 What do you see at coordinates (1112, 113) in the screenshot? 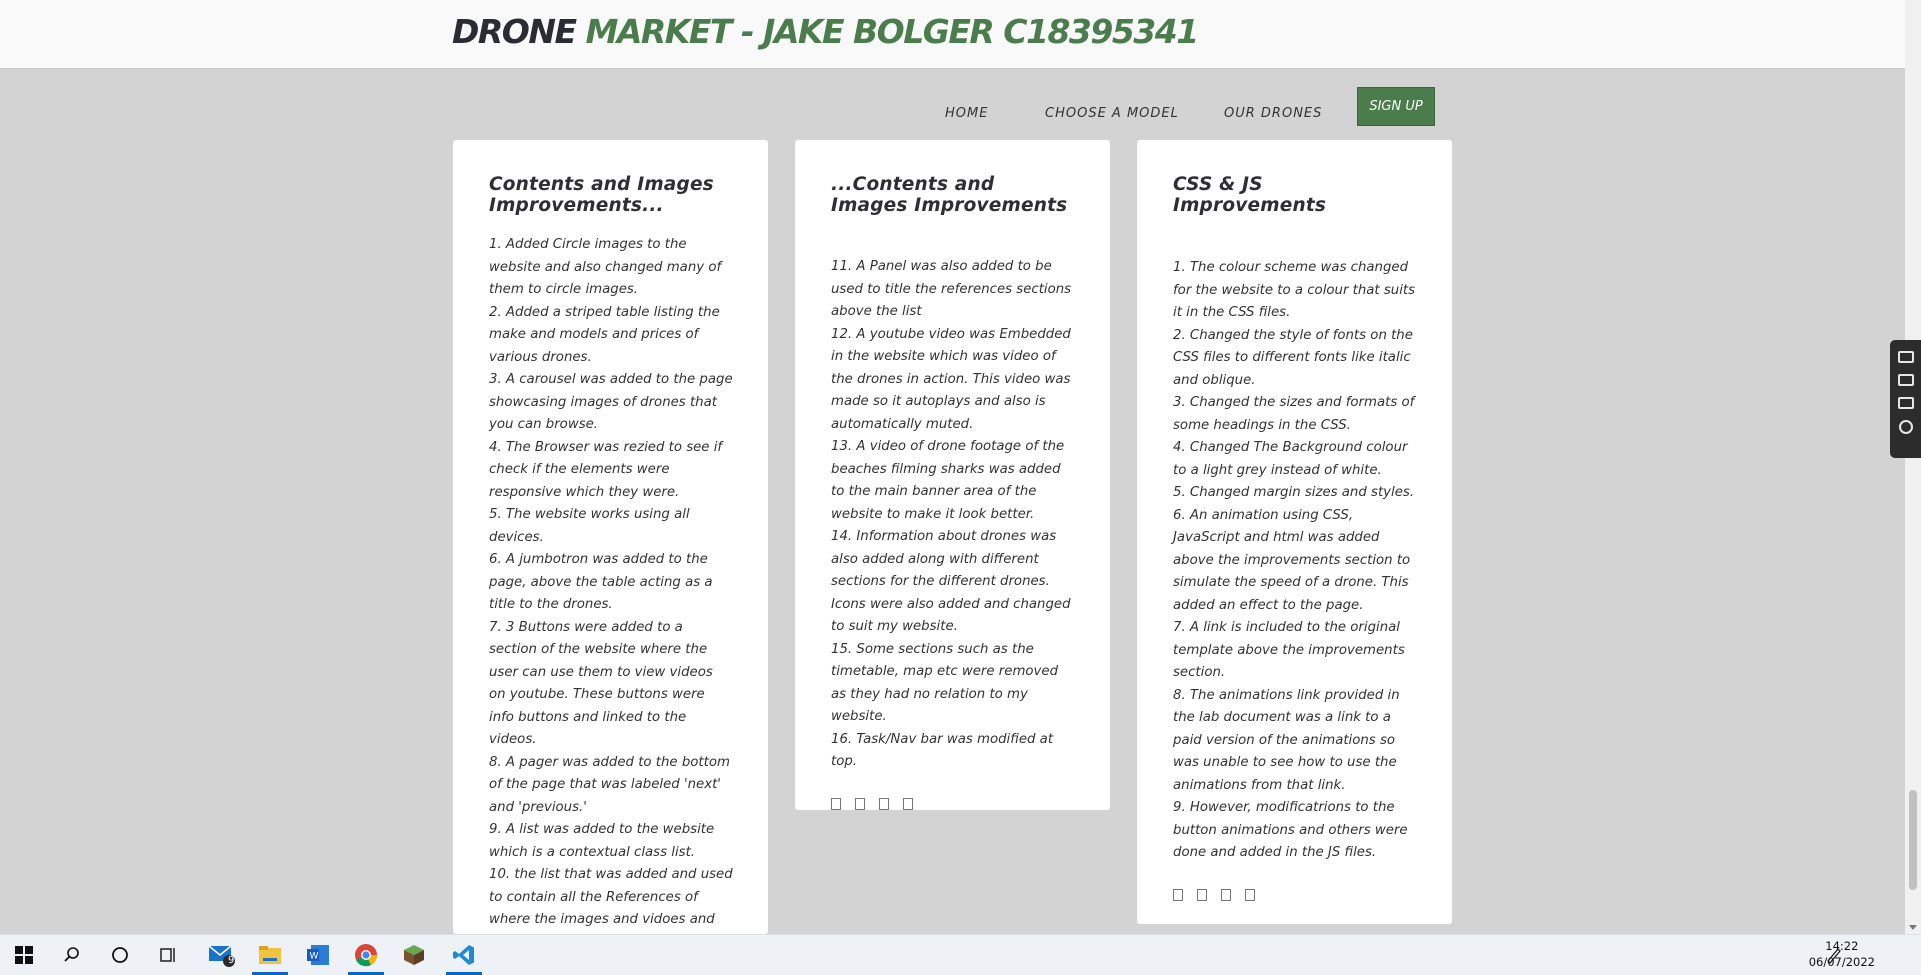
I see `nav-choose-model: CHOOSE A MODEL` at bounding box center [1112, 113].